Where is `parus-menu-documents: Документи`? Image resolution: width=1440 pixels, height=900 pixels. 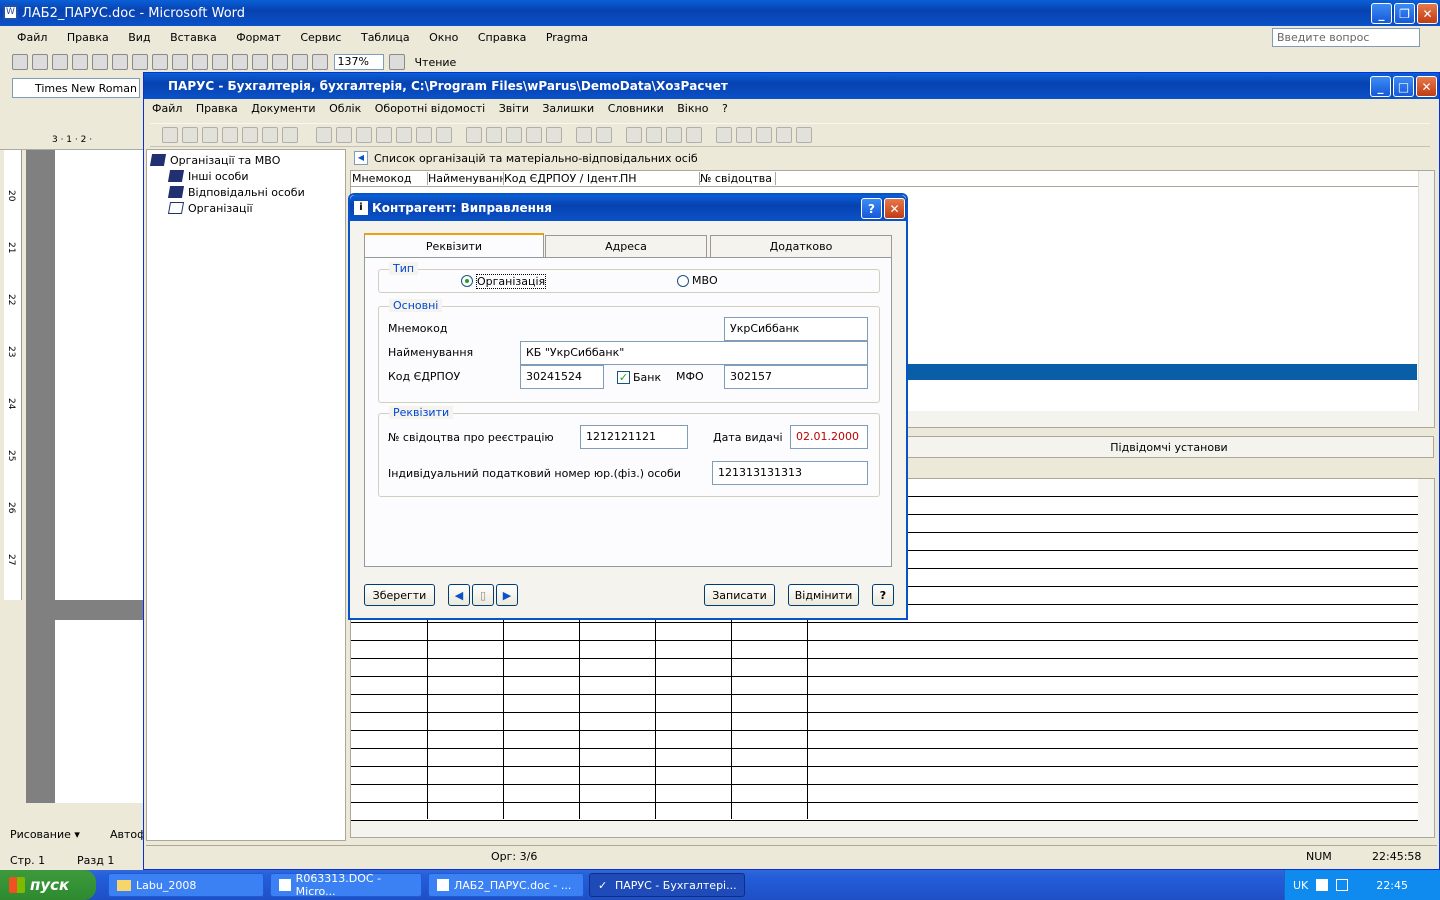
parus-menu-documents: Документи is located at coordinates (283, 108).